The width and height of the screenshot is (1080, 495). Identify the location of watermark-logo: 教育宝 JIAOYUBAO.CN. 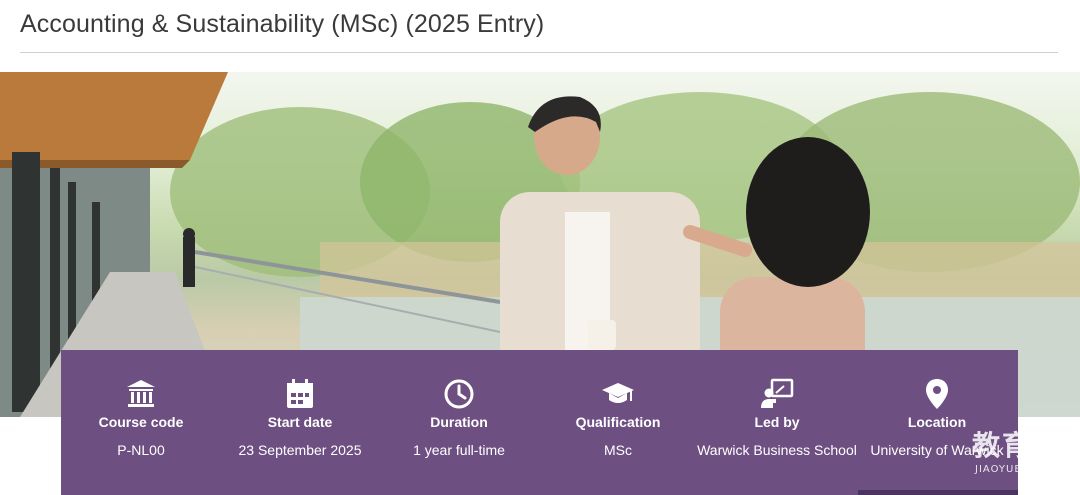
(1017, 449).